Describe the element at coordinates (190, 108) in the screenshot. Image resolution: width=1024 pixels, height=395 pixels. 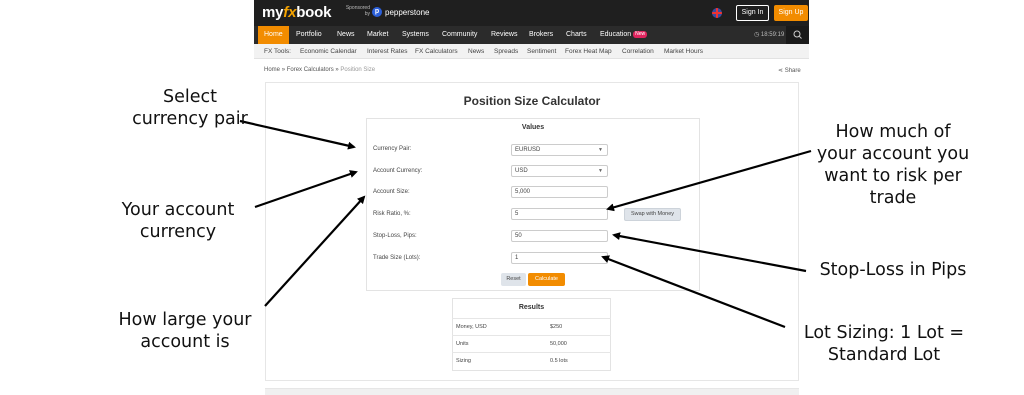
I see `annotation-select-pair: Select currency pair` at that location.